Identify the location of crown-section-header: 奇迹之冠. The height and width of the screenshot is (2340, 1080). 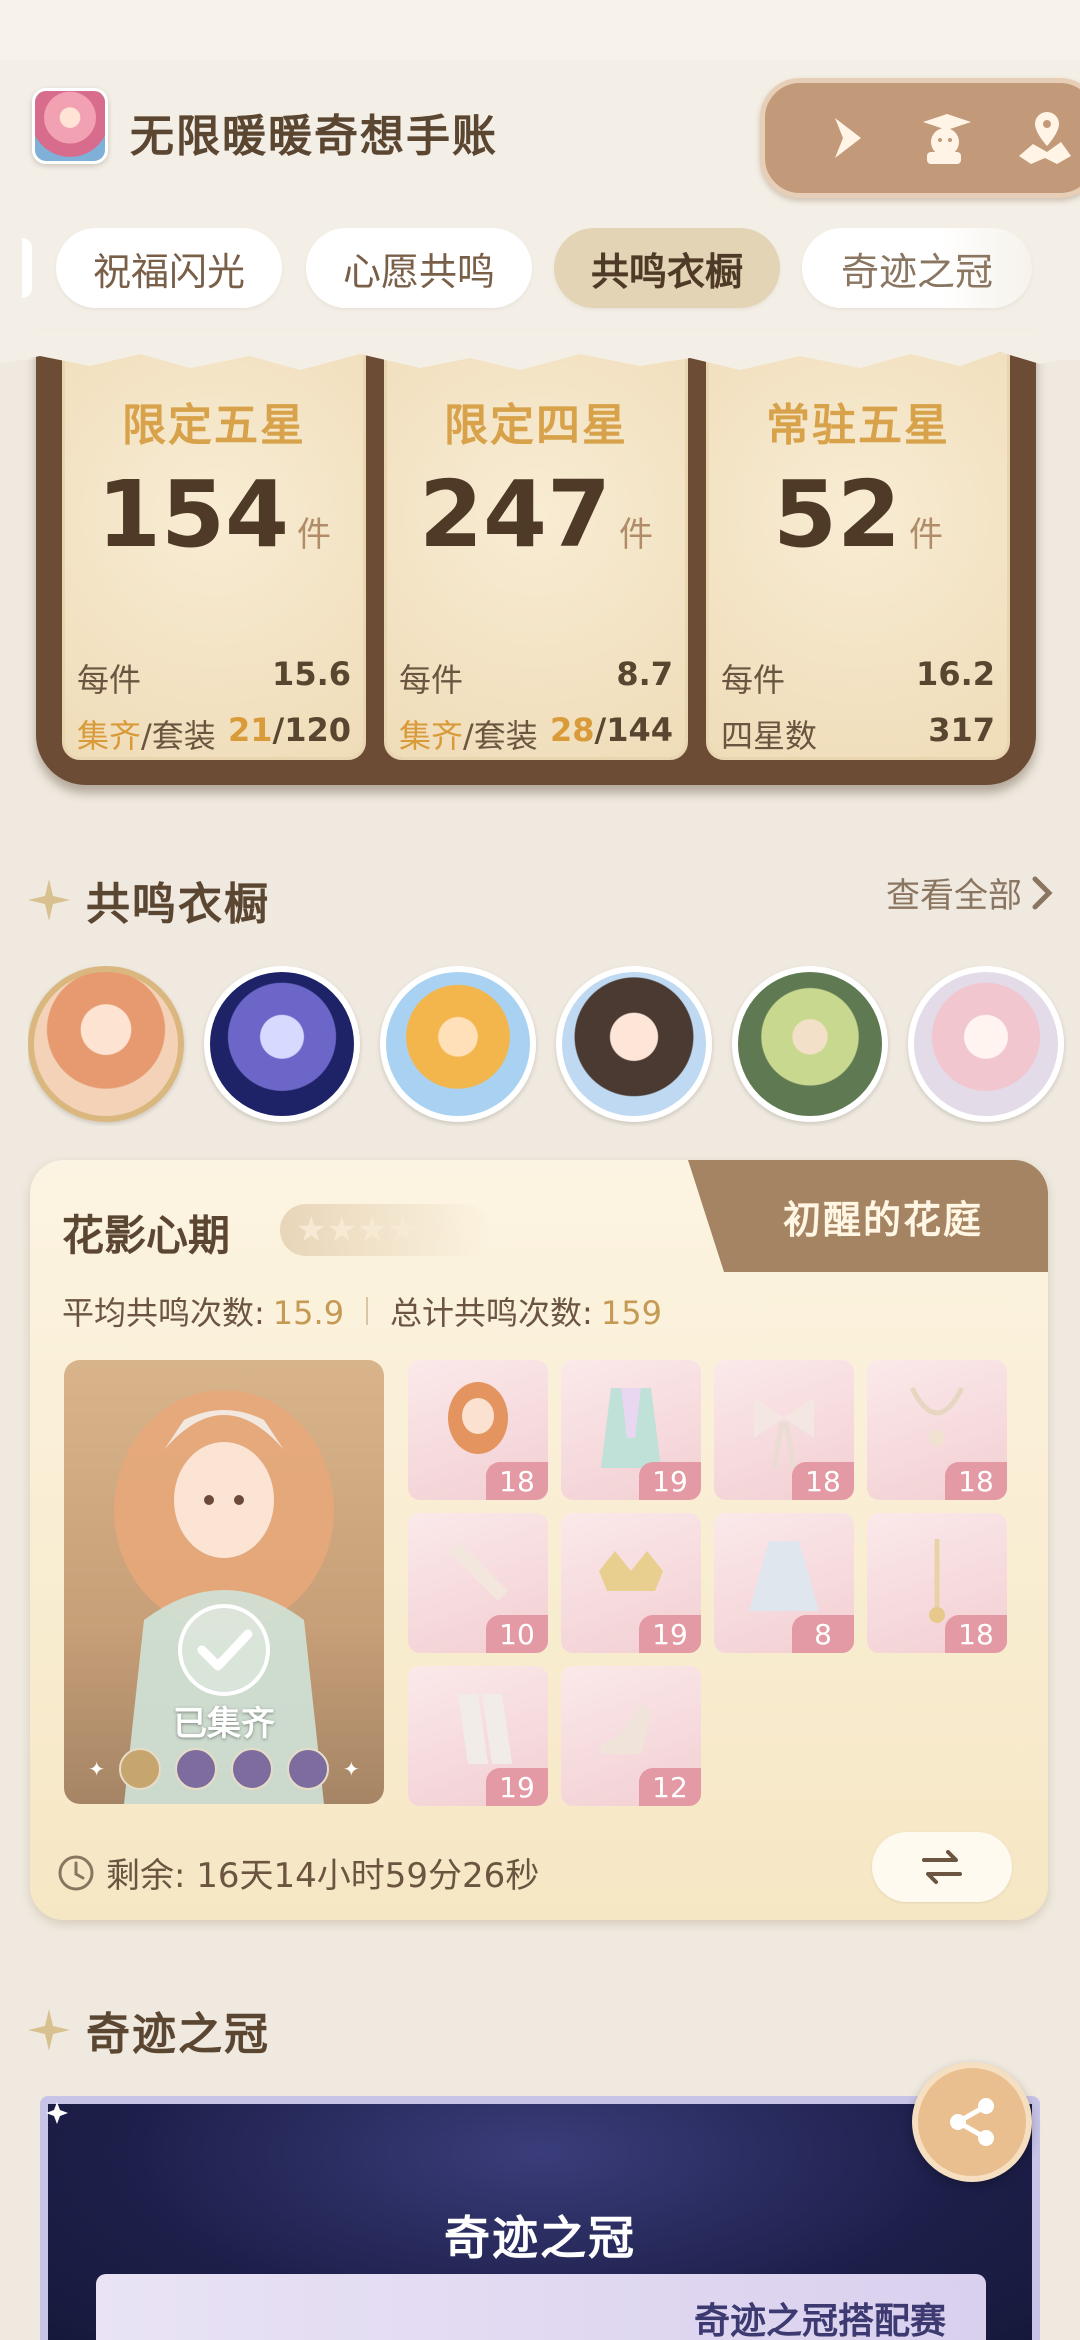
(148, 2030).